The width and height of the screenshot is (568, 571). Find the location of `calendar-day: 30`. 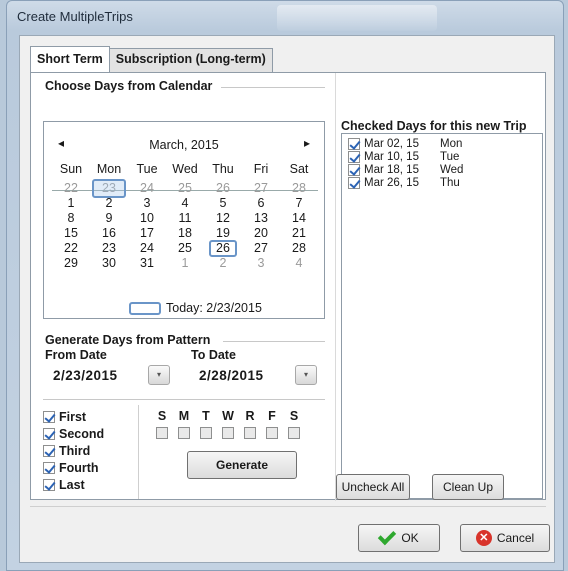

calendar-day: 30 is located at coordinates (109, 263).